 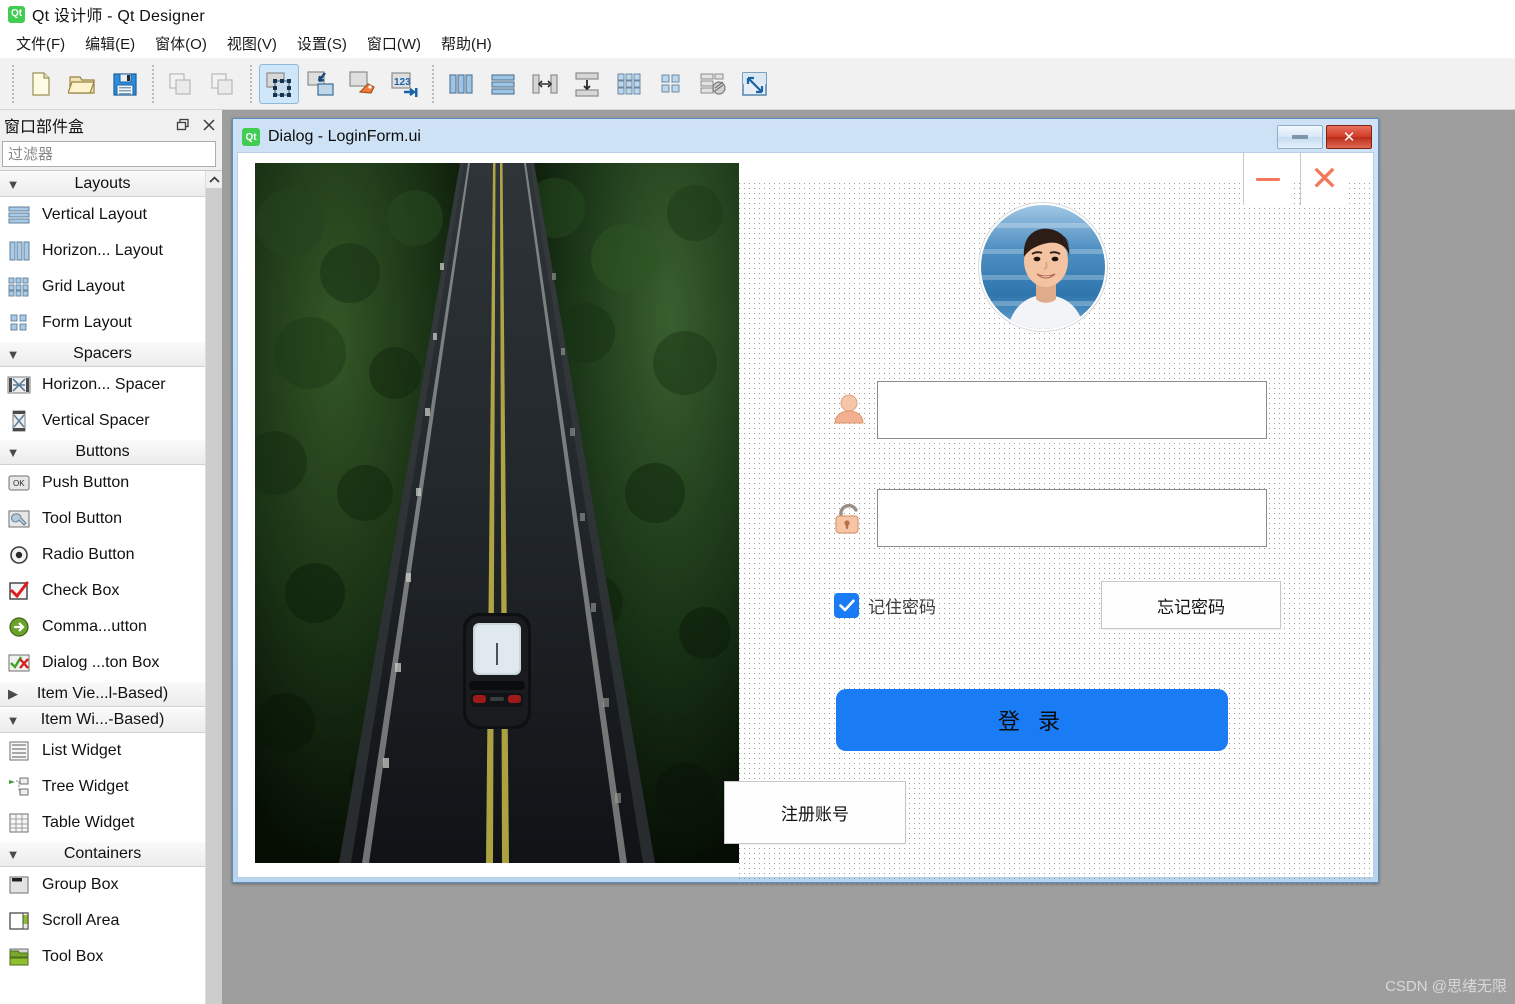 I want to click on widget-item-horizontal-layout: Horizon... Layout, so click(x=102, y=251).